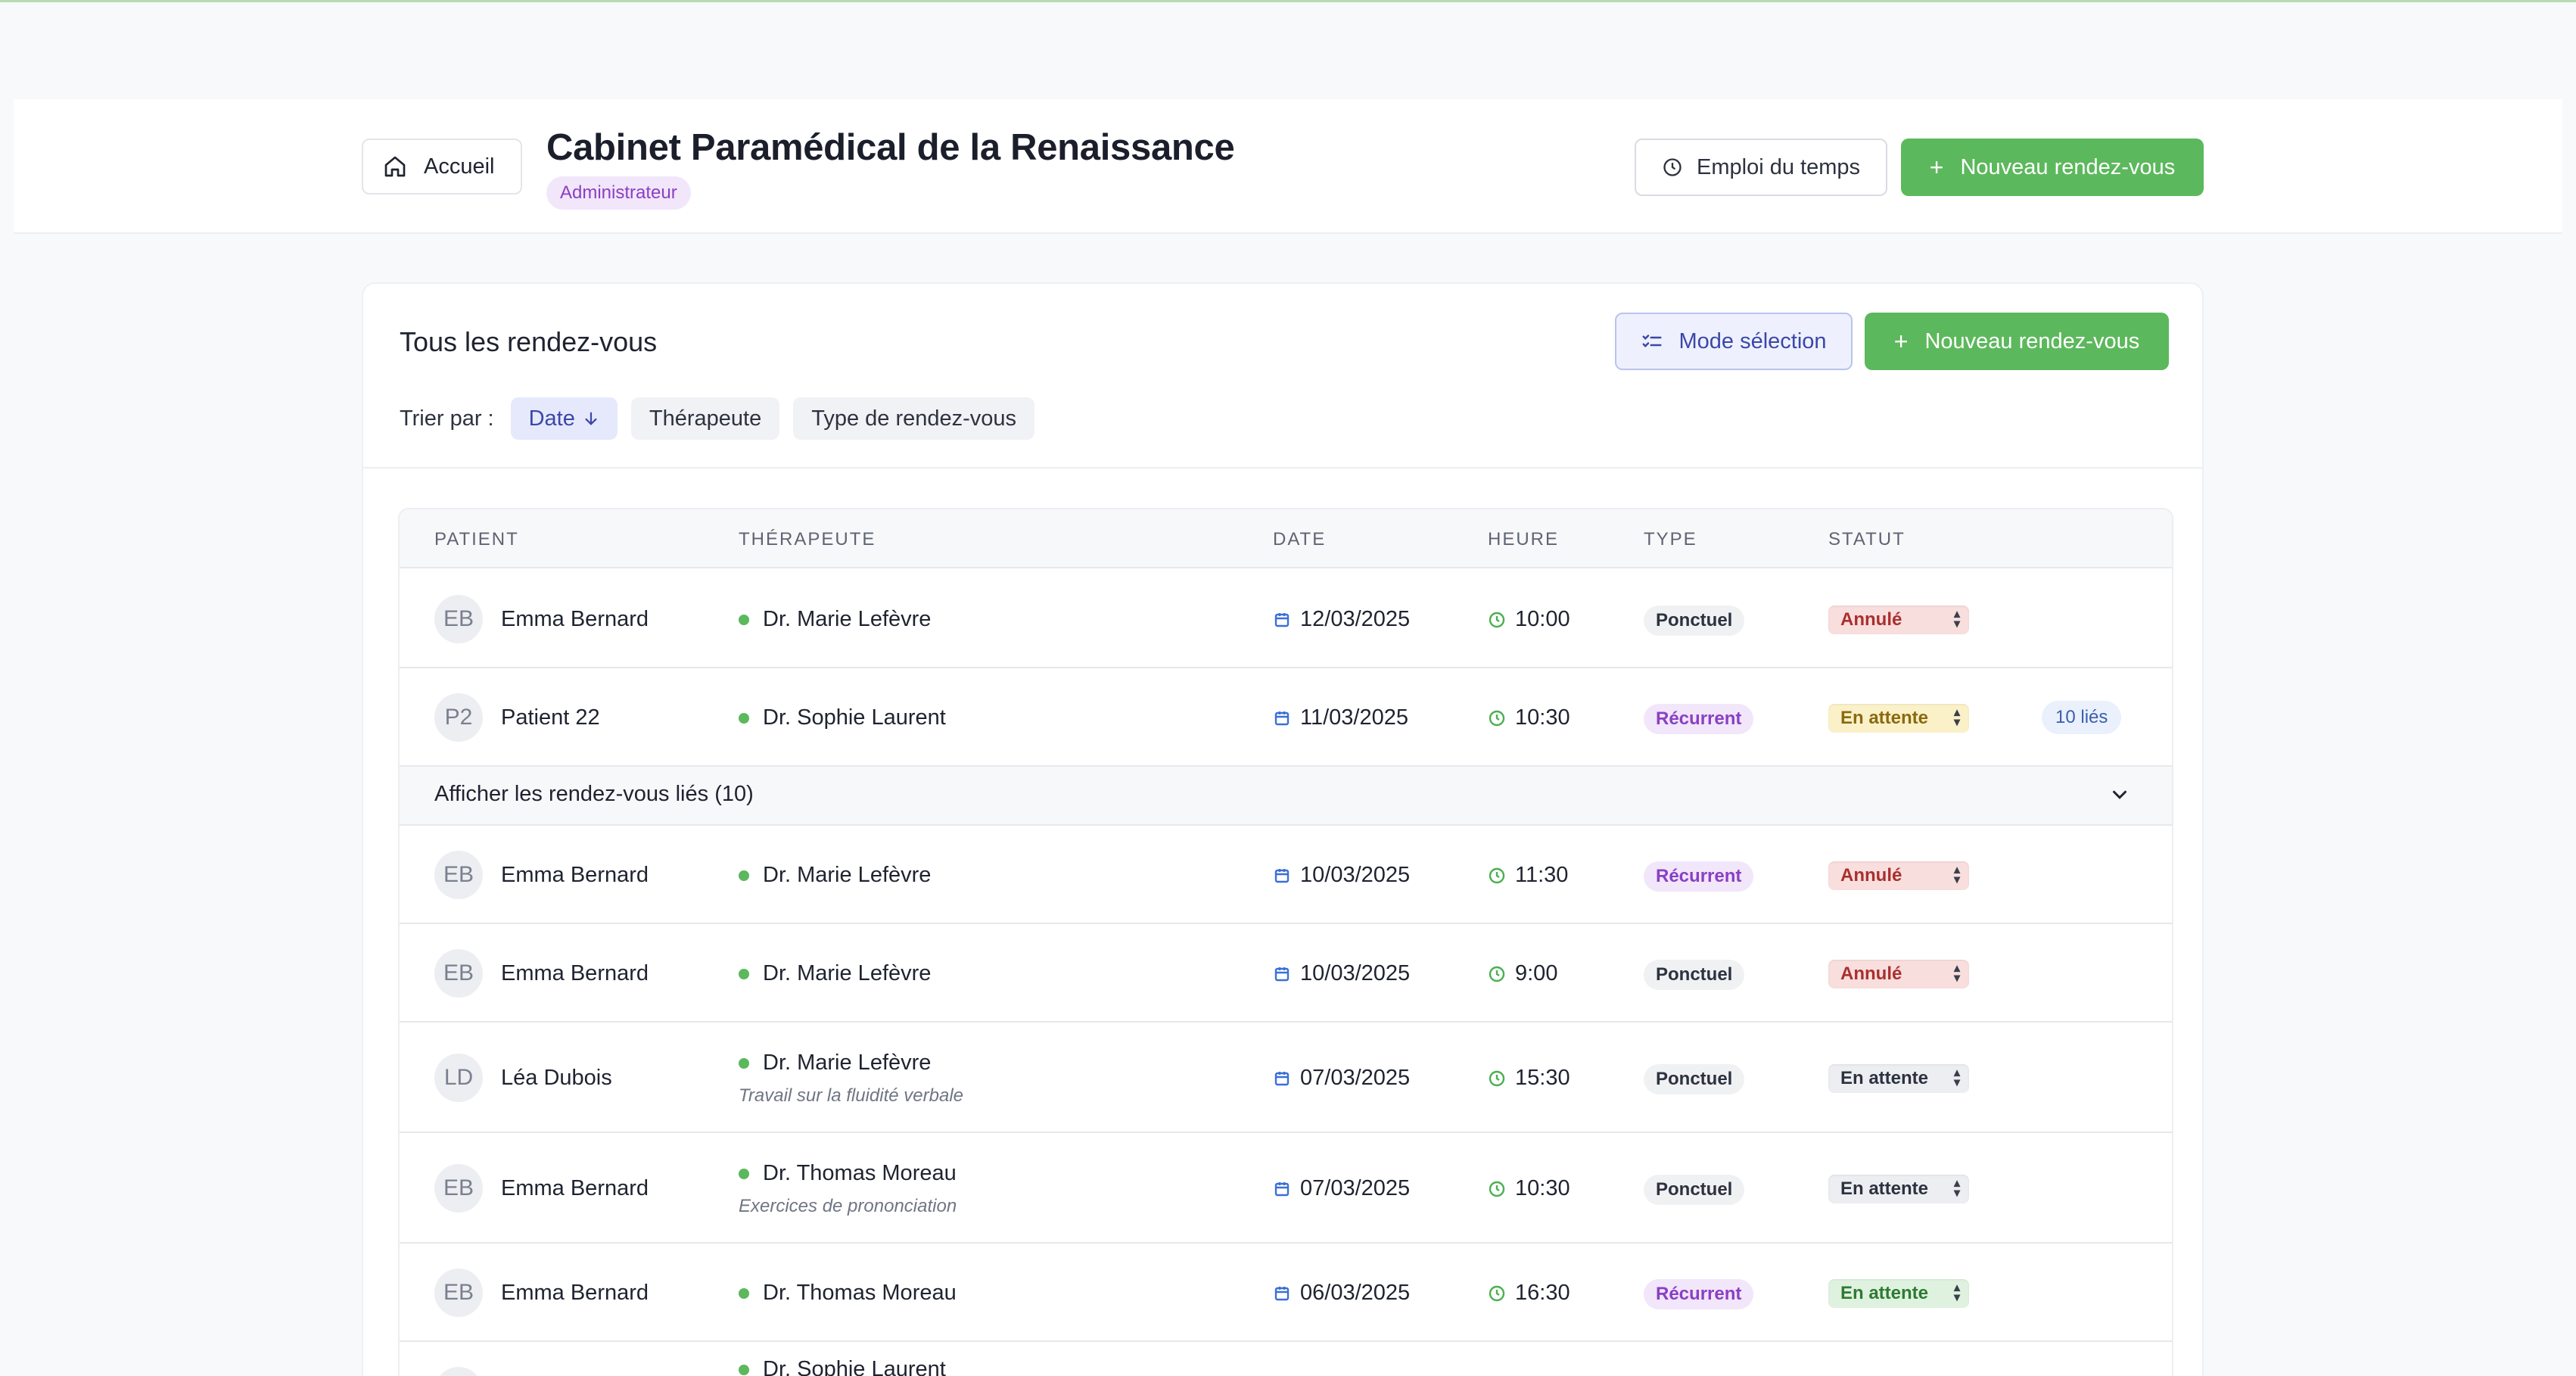 Image resolution: width=2576 pixels, height=1376 pixels. I want to click on appointment-time: 10:30, so click(1529, 717).